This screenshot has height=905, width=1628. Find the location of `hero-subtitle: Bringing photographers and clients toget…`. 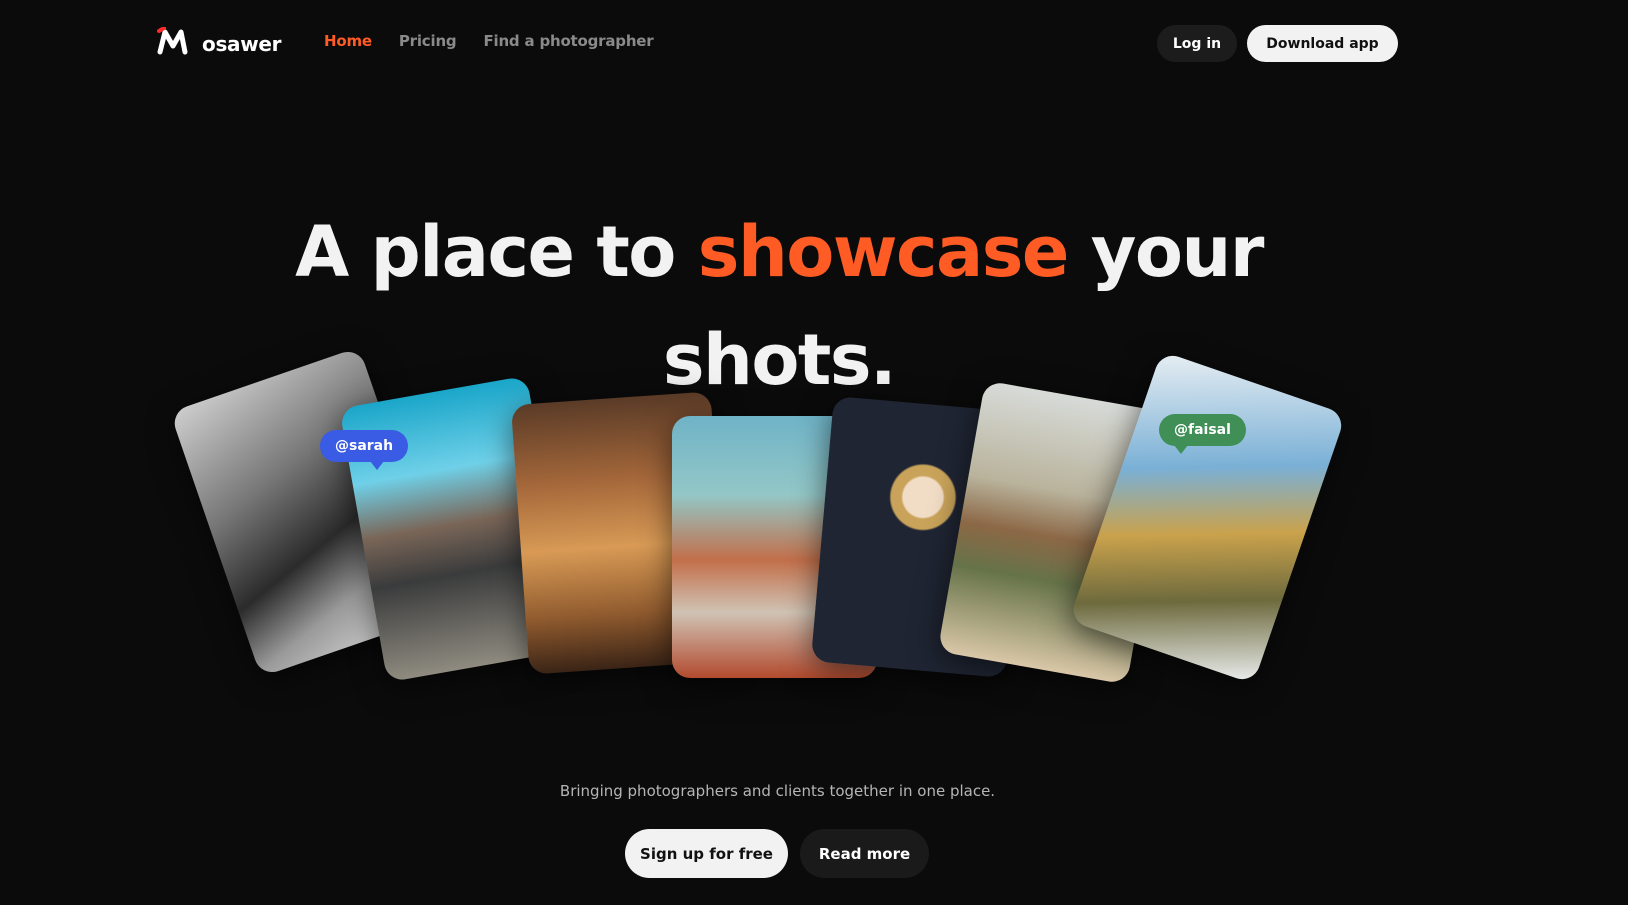

hero-subtitle: Bringing photographers and clients toget… is located at coordinates (777, 791).